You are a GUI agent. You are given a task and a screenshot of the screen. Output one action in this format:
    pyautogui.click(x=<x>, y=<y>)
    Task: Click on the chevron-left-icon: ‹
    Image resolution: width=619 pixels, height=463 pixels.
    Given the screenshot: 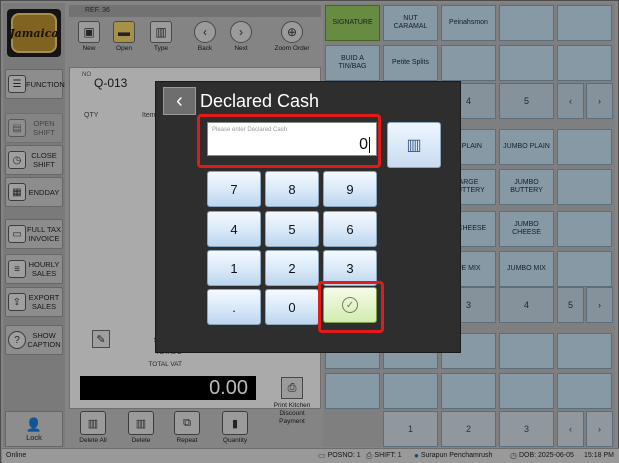 What is the action you would take?
    pyautogui.click(x=179, y=100)
    